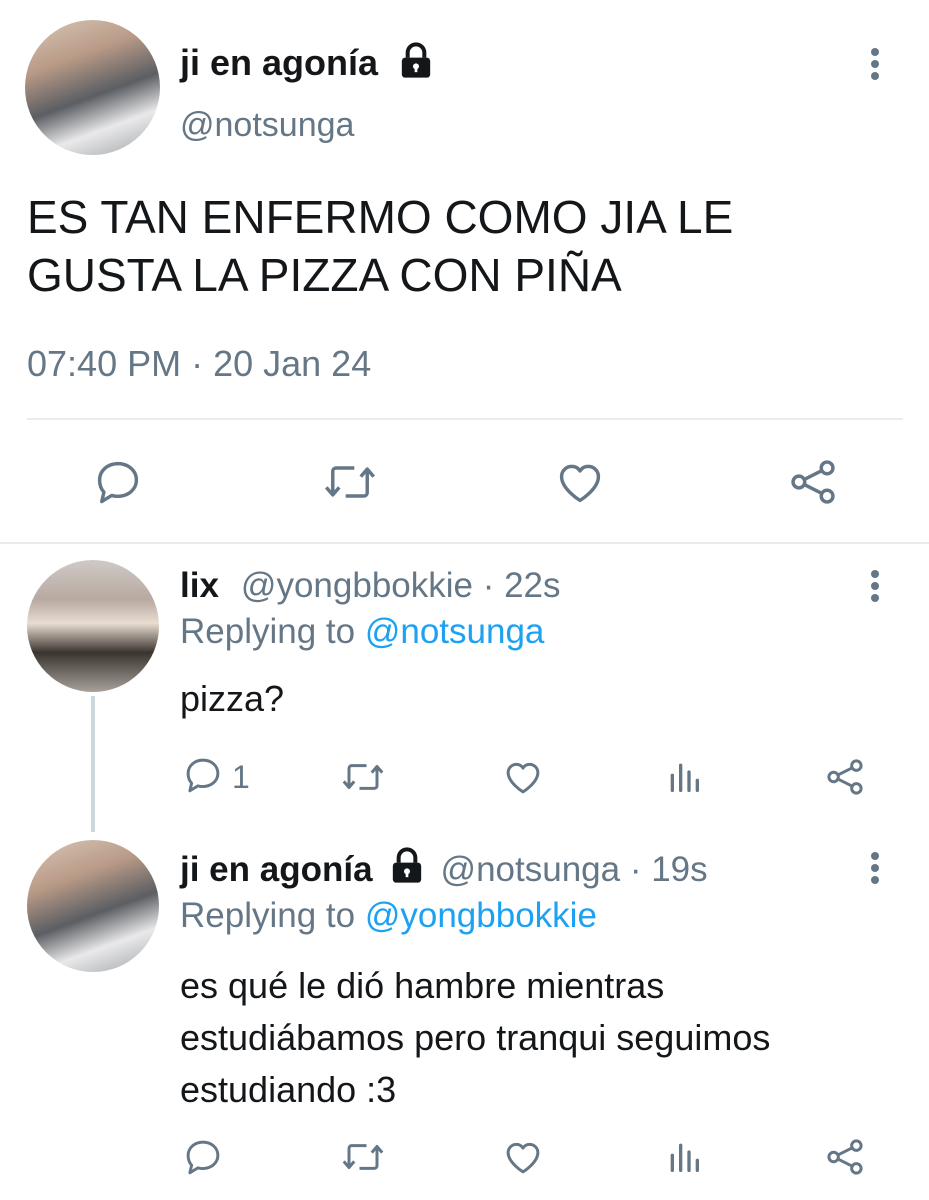 This screenshot has width=929, height=1200. I want to click on reply-text-line: es qué le dió hambre mientras, so click(422, 985).